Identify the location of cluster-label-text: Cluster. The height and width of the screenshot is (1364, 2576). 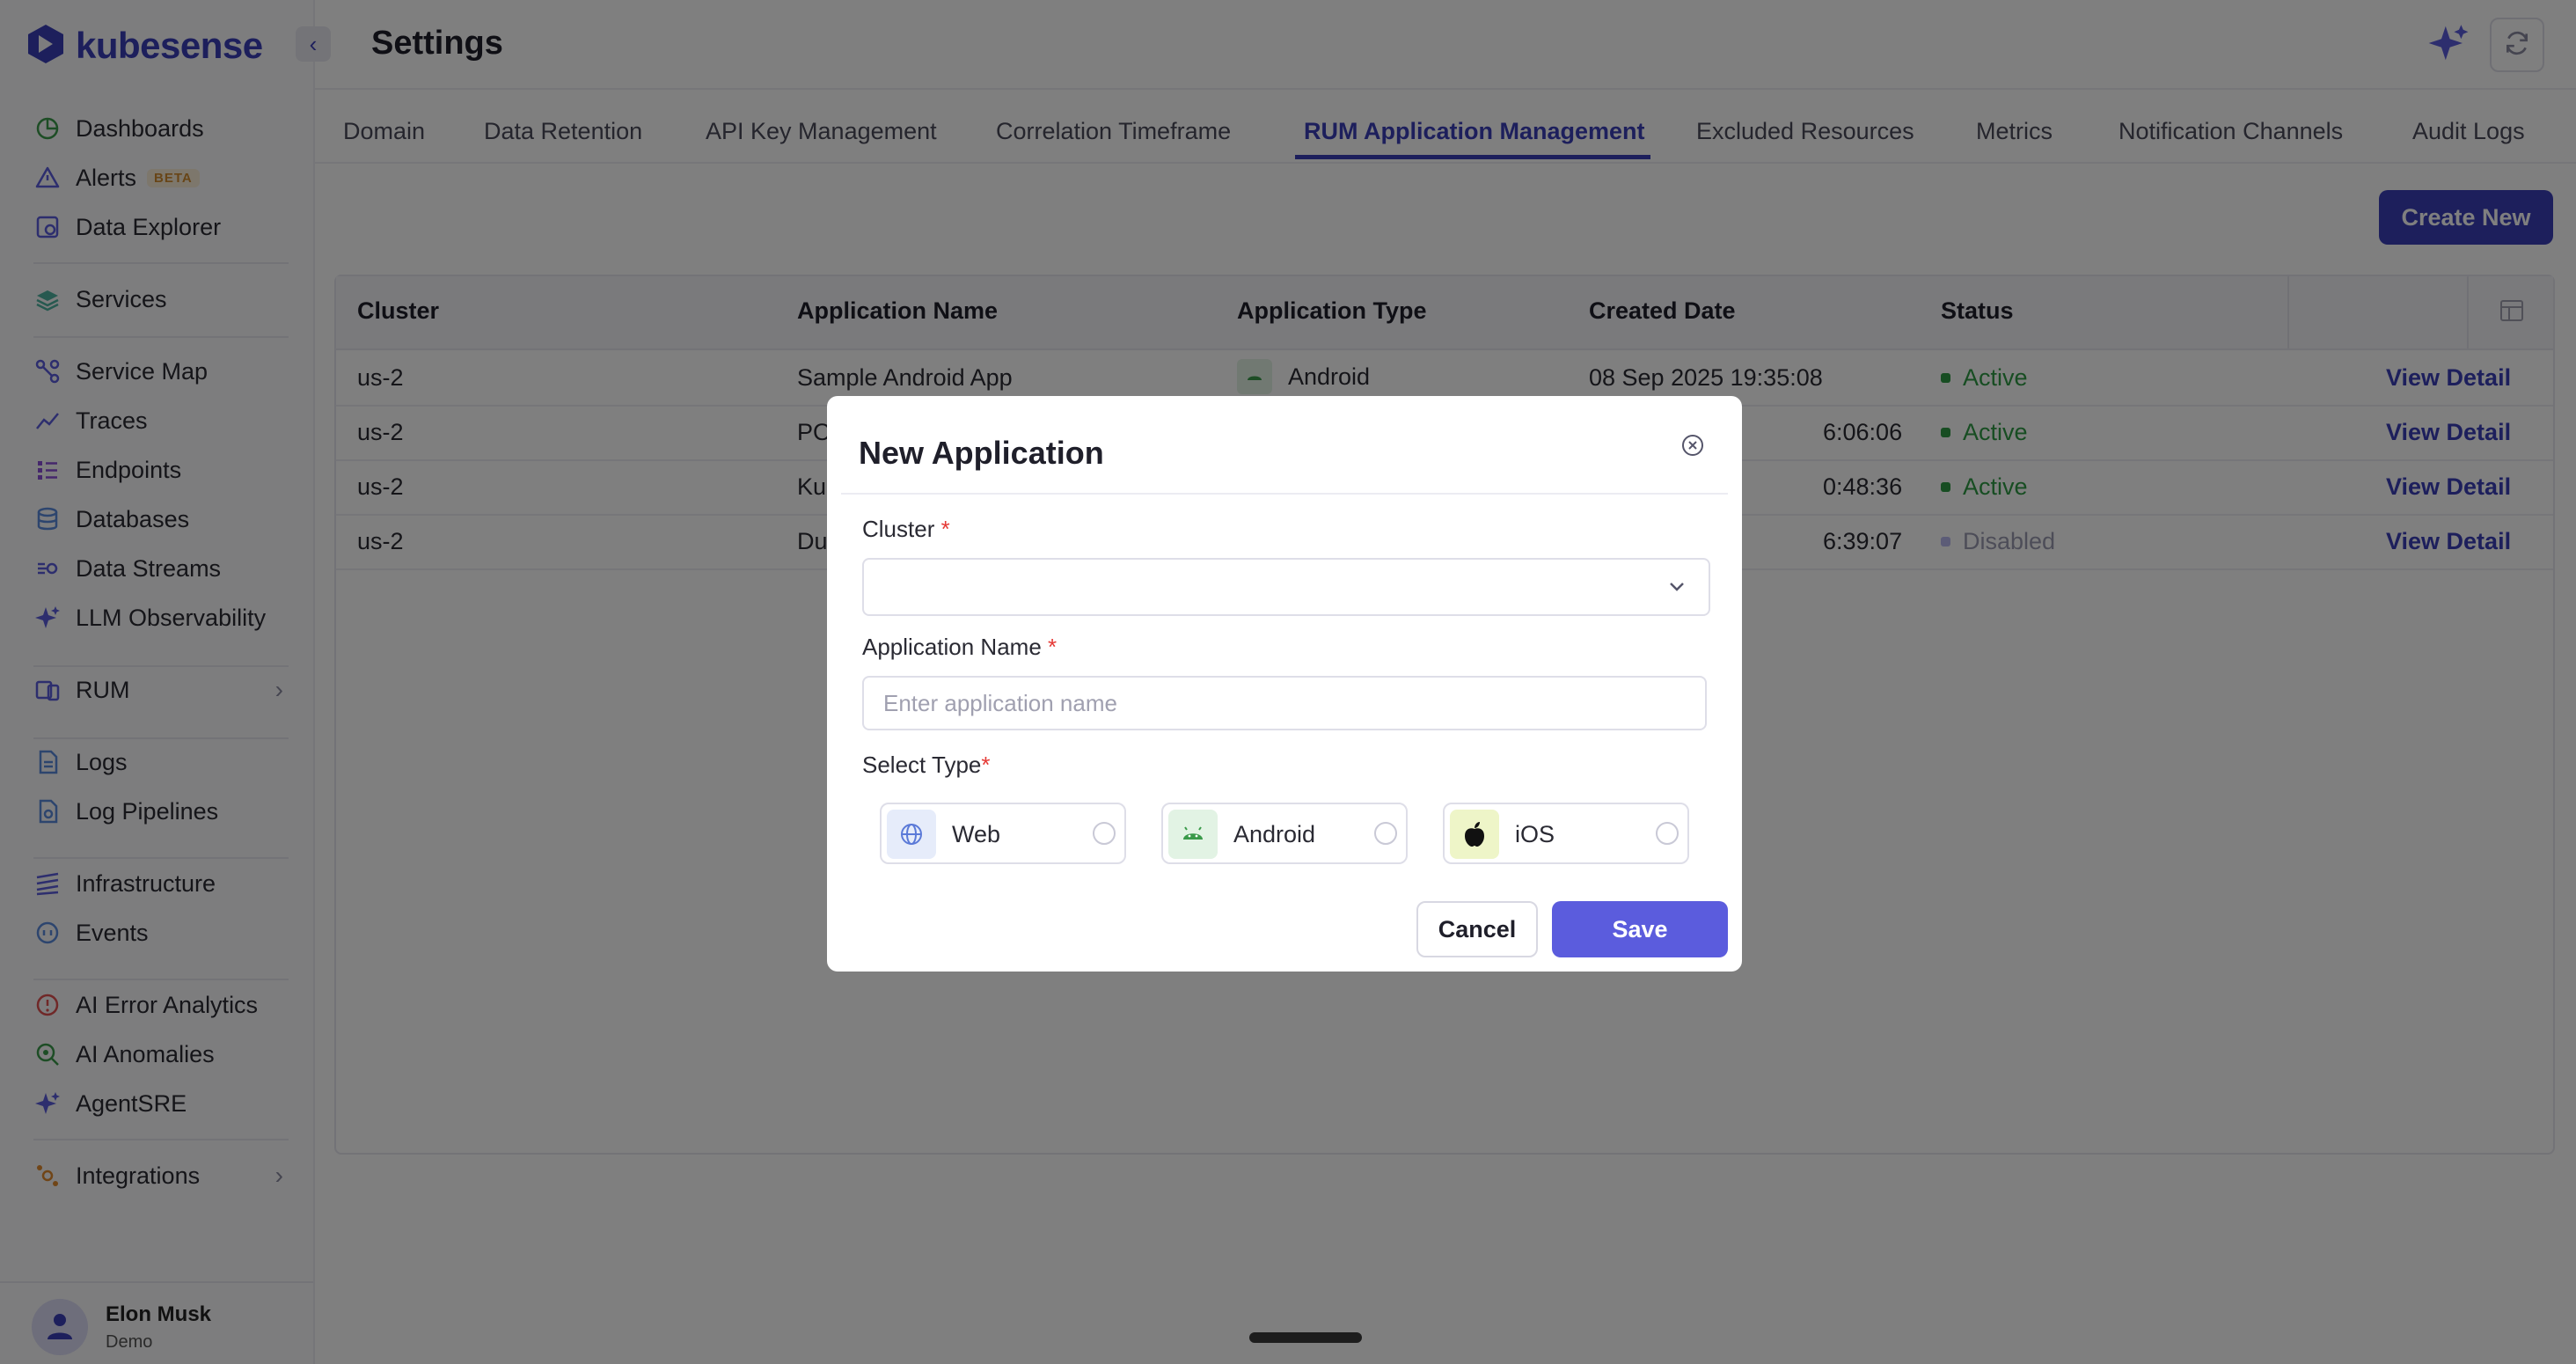
(898, 529).